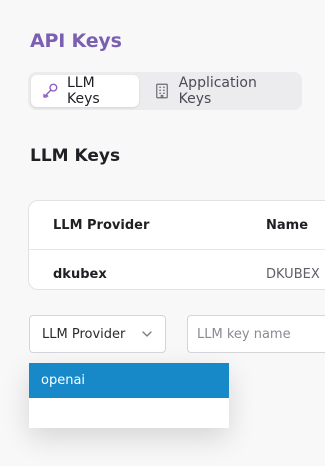 The width and height of the screenshot is (325, 466). I want to click on building-icon, so click(162, 91).